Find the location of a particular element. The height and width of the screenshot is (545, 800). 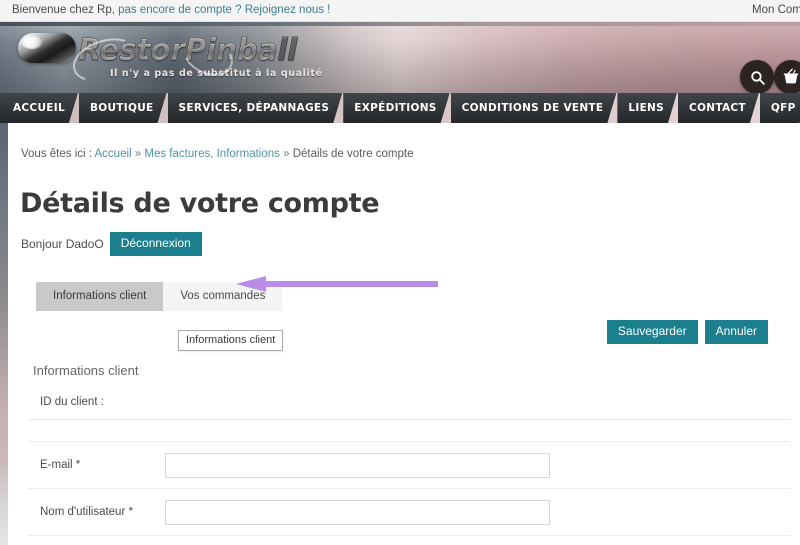

greeting-row: Bonjour DadoO Déconnexion is located at coordinates (111, 244).